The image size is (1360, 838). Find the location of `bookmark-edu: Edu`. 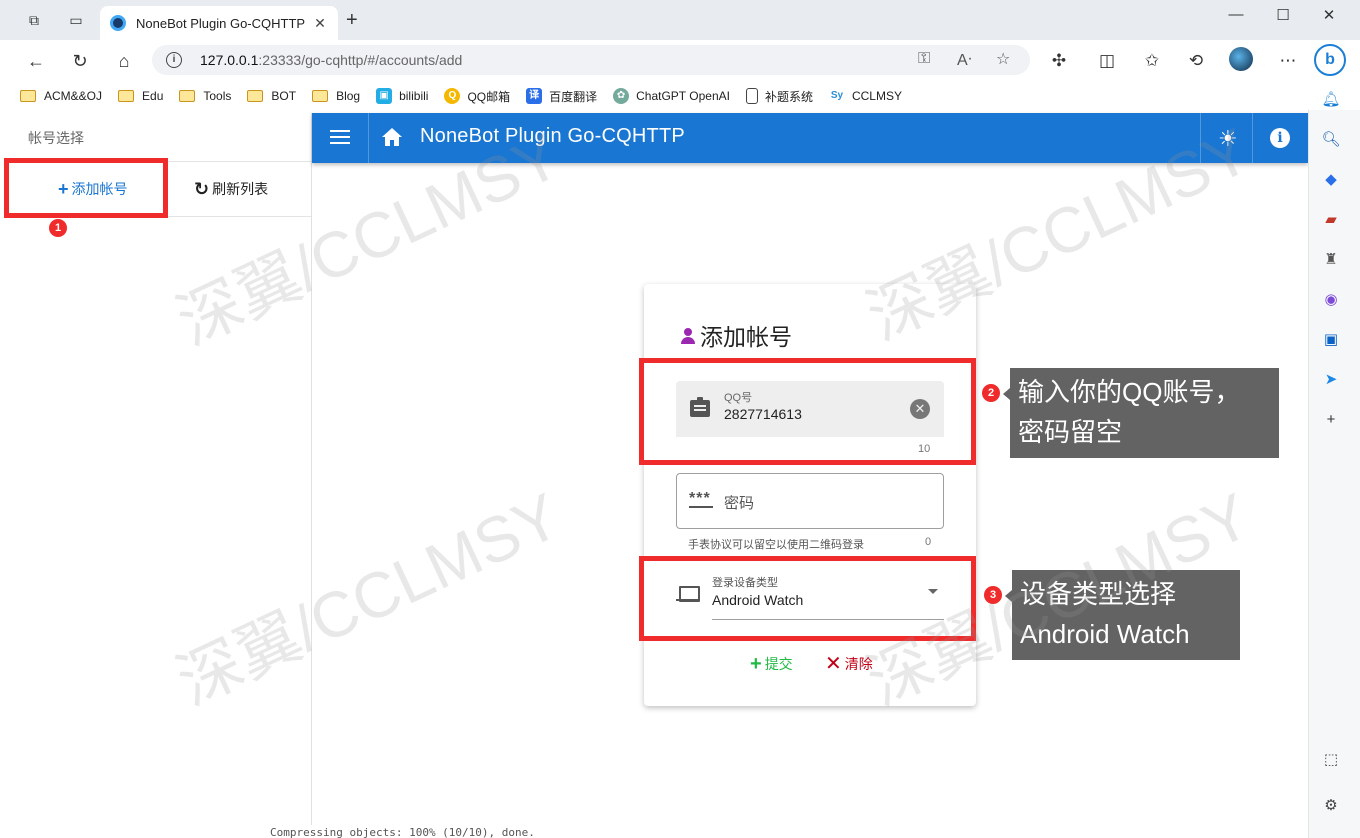

bookmark-edu: Edu is located at coordinates (140, 96).